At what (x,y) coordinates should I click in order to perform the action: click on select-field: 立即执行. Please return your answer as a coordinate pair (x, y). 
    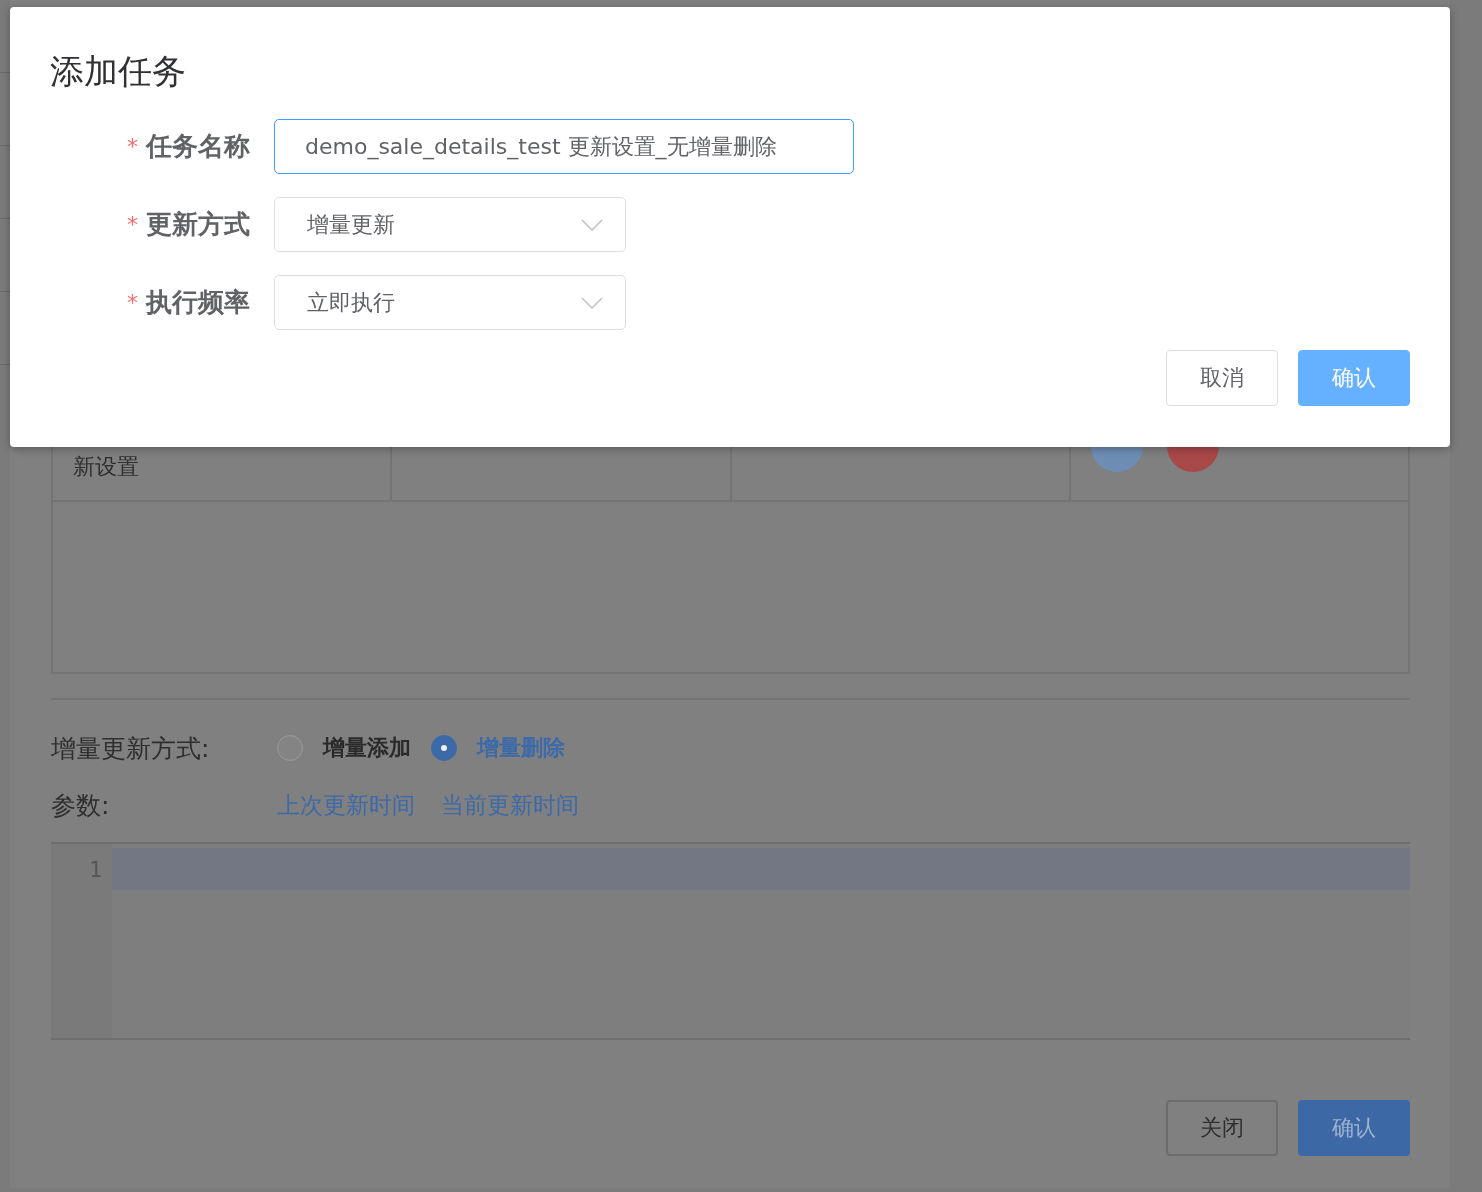
    Looking at the image, I should click on (450, 302).